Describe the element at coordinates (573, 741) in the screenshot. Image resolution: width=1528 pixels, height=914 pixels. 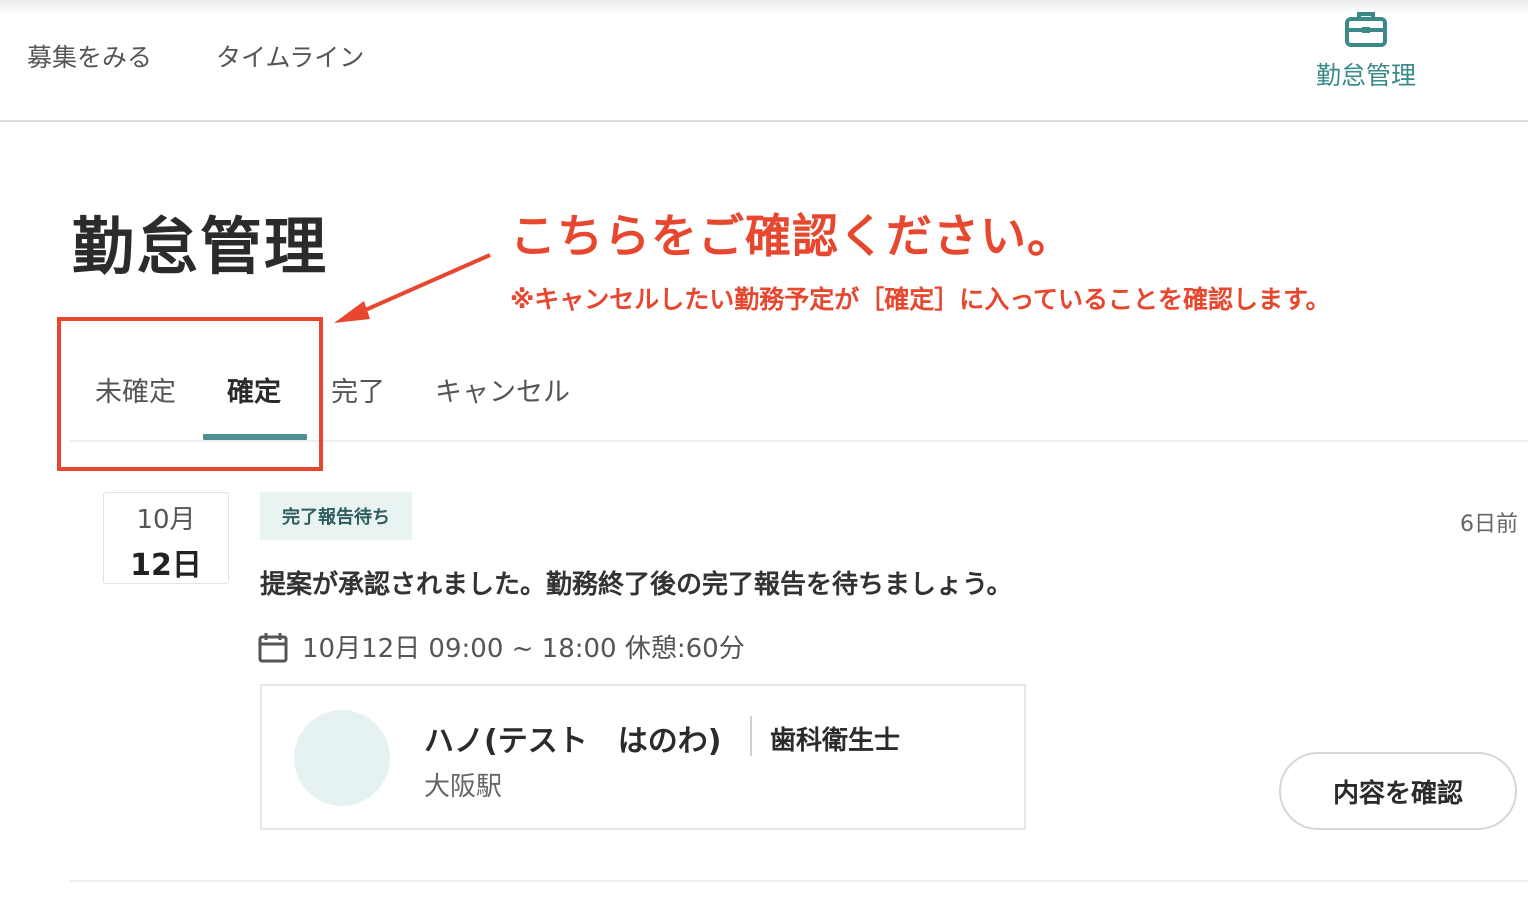
I see `worker-name: ハノ(テスト はのわ)` at that location.